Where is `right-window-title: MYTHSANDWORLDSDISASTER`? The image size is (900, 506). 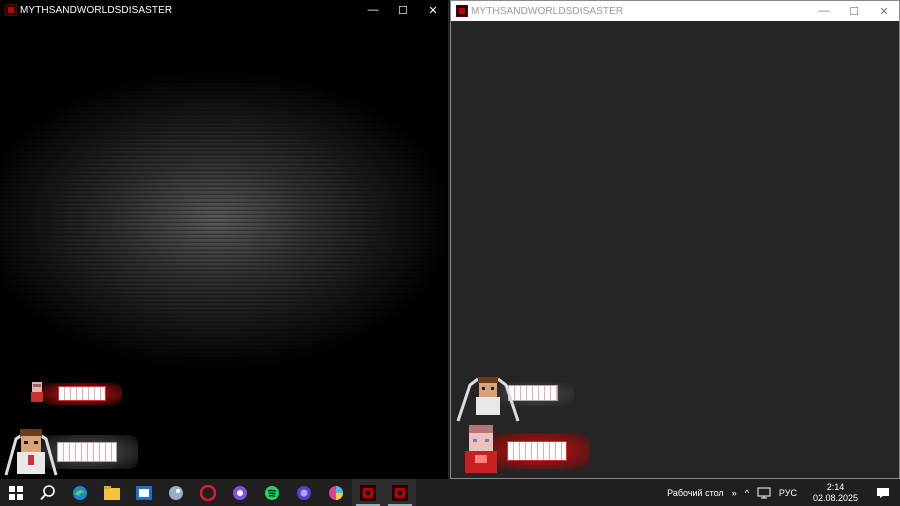 right-window-title: MYTHSANDWORLDSDISASTER is located at coordinates (547, 11).